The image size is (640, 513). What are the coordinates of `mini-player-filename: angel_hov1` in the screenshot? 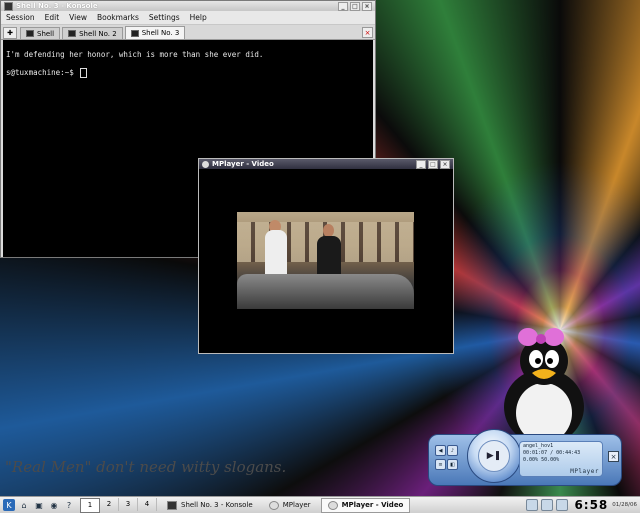 It's located at (538, 446).